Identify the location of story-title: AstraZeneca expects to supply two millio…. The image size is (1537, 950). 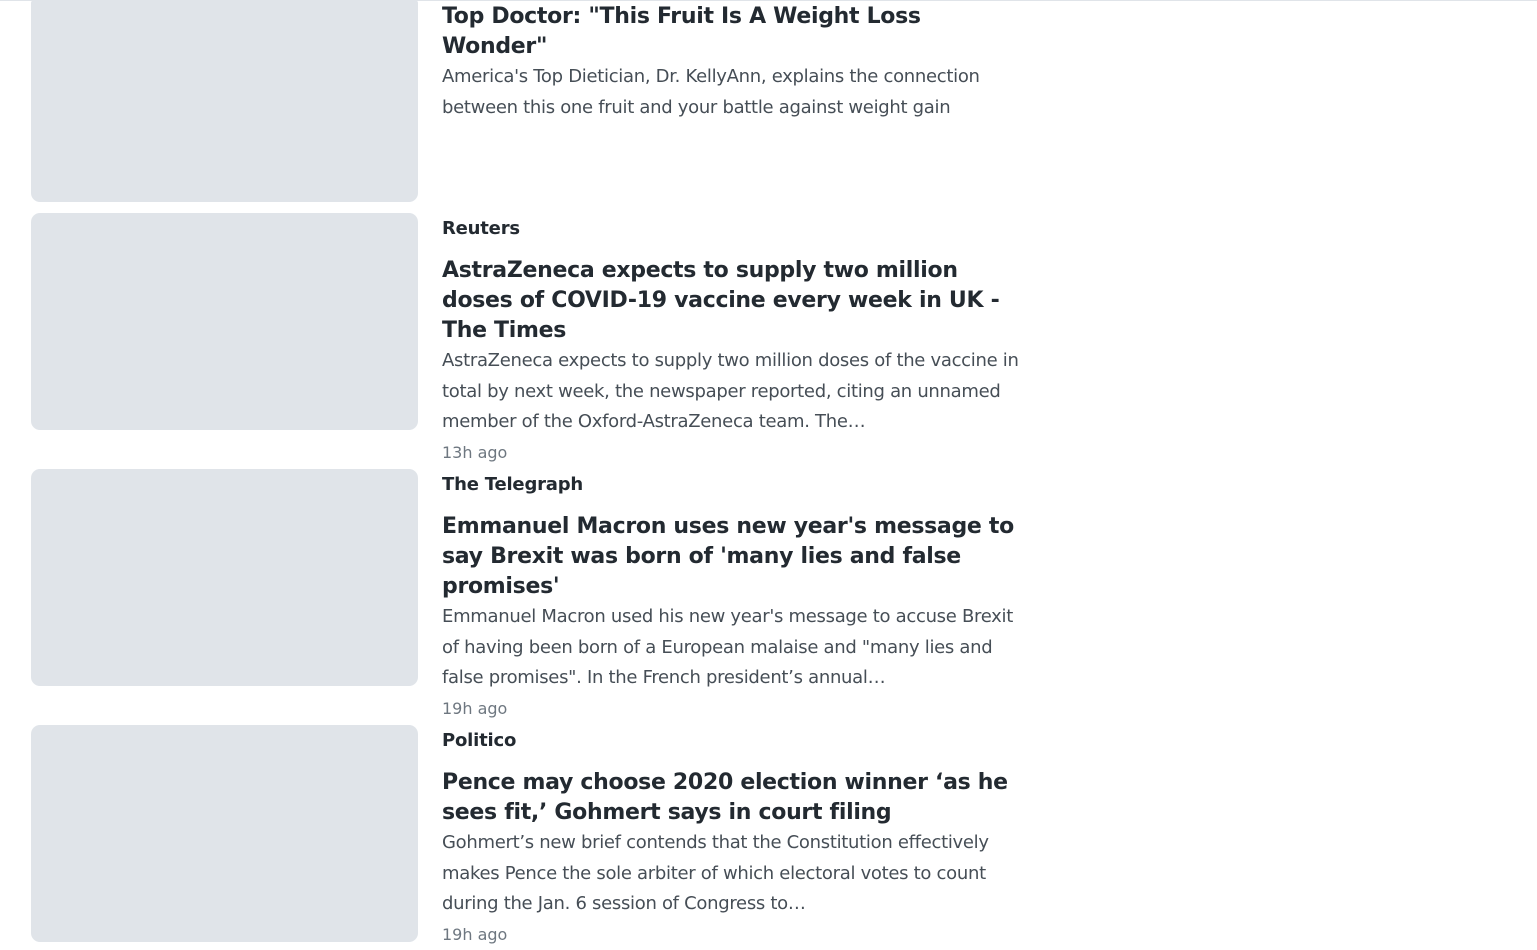
(737, 301).